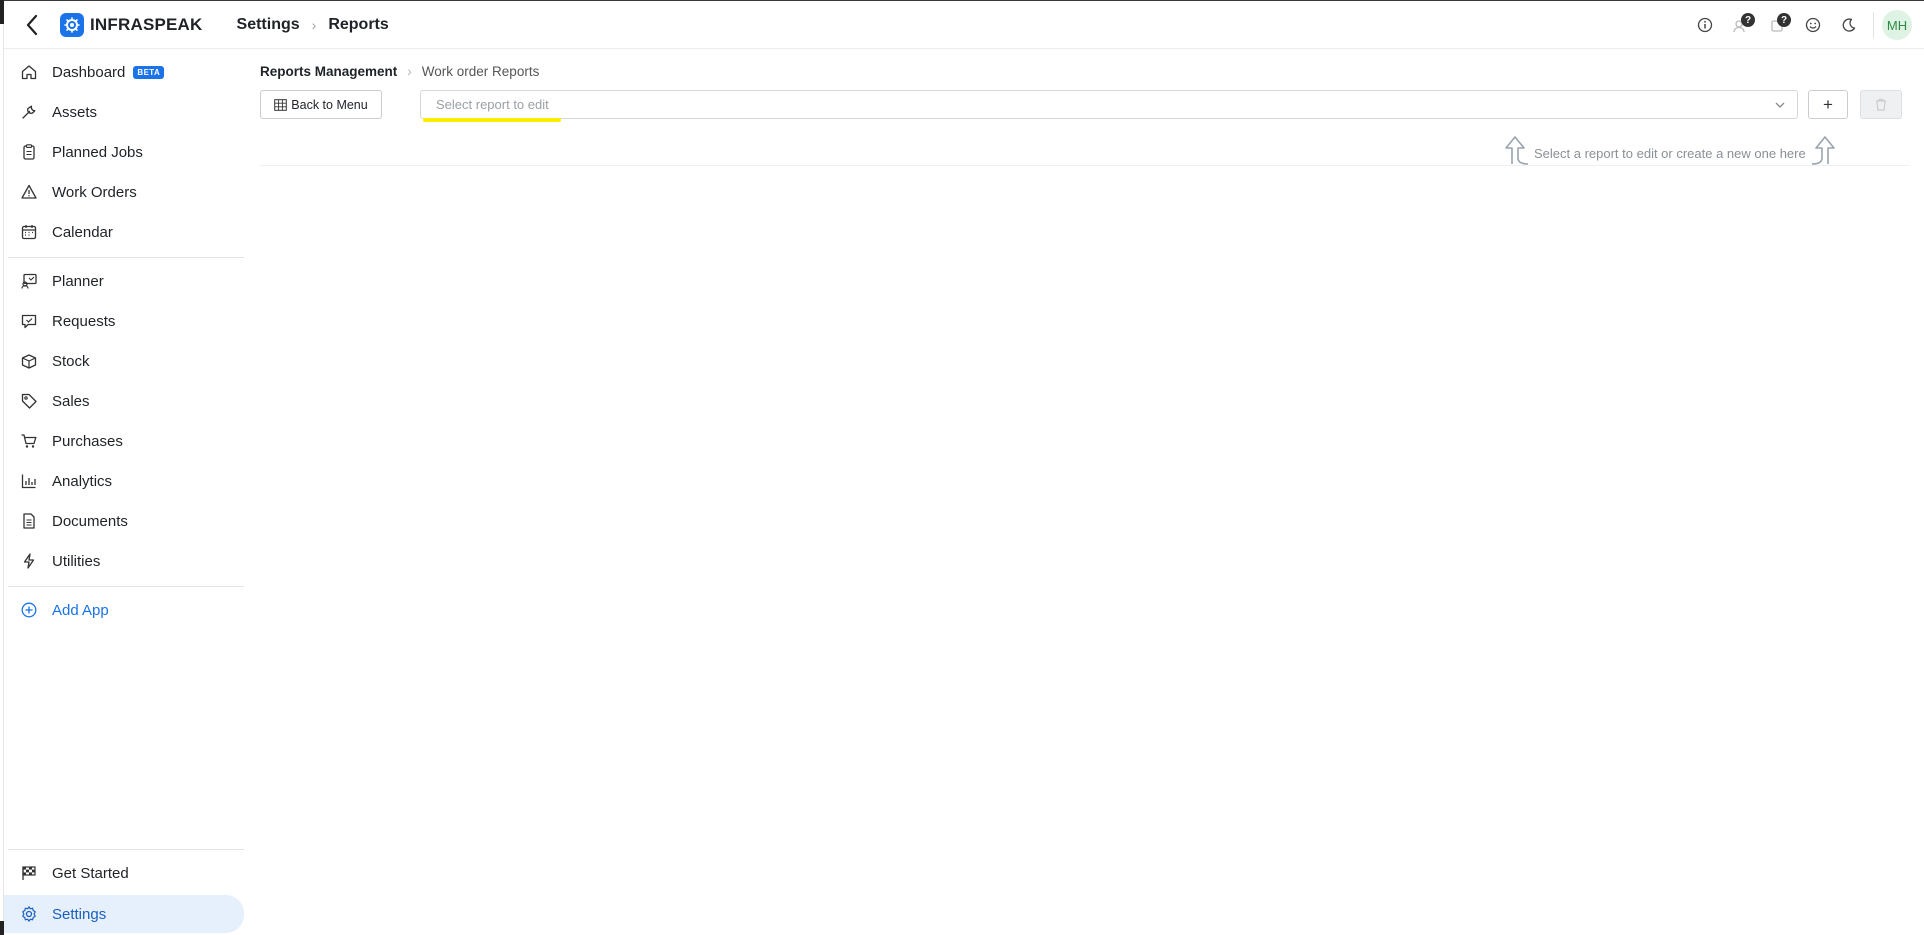  Describe the element at coordinates (71, 361) in the screenshot. I see `sidebar-item-label: Stock` at that location.